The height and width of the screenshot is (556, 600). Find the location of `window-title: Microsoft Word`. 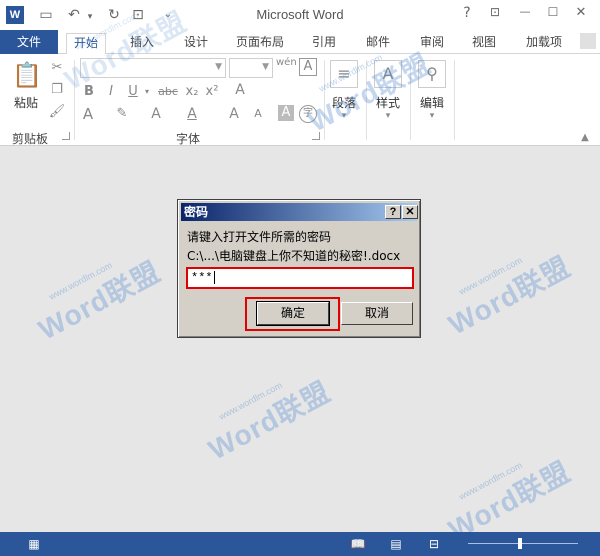

window-title: Microsoft Word is located at coordinates (300, 14).